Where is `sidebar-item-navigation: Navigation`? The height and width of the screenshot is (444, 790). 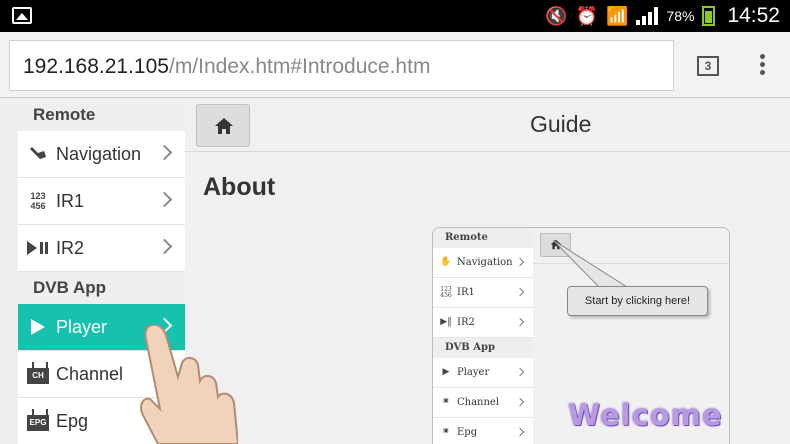 sidebar-item-navigation: Navigation is located at coordinates (101, 154).